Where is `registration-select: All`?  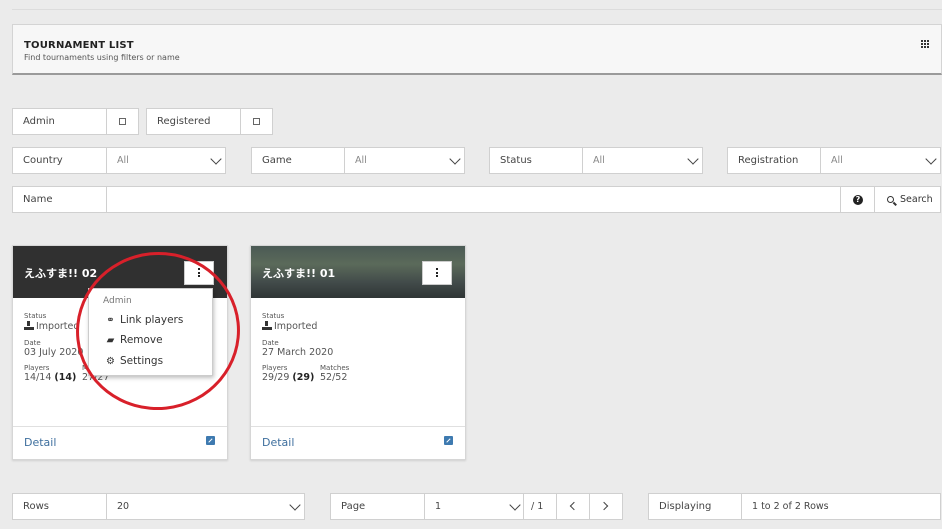
registration-select: All is located at coordinates (837, 160).